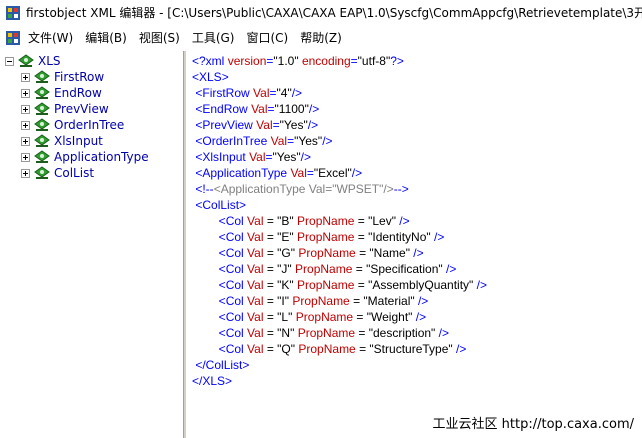 This screenshot has height=438, width=642. Describe the element at coordinates (159, 37) in the screenshot. I see `menu-view: 视图(S)` at that location.